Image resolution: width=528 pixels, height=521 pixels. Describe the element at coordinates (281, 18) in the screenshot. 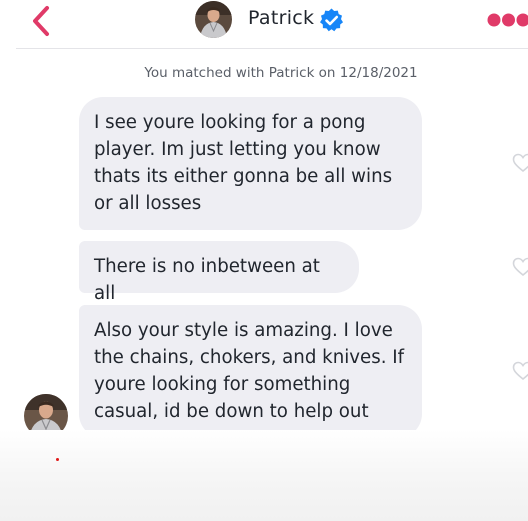

I see `contact-name: Patrick` at that location.